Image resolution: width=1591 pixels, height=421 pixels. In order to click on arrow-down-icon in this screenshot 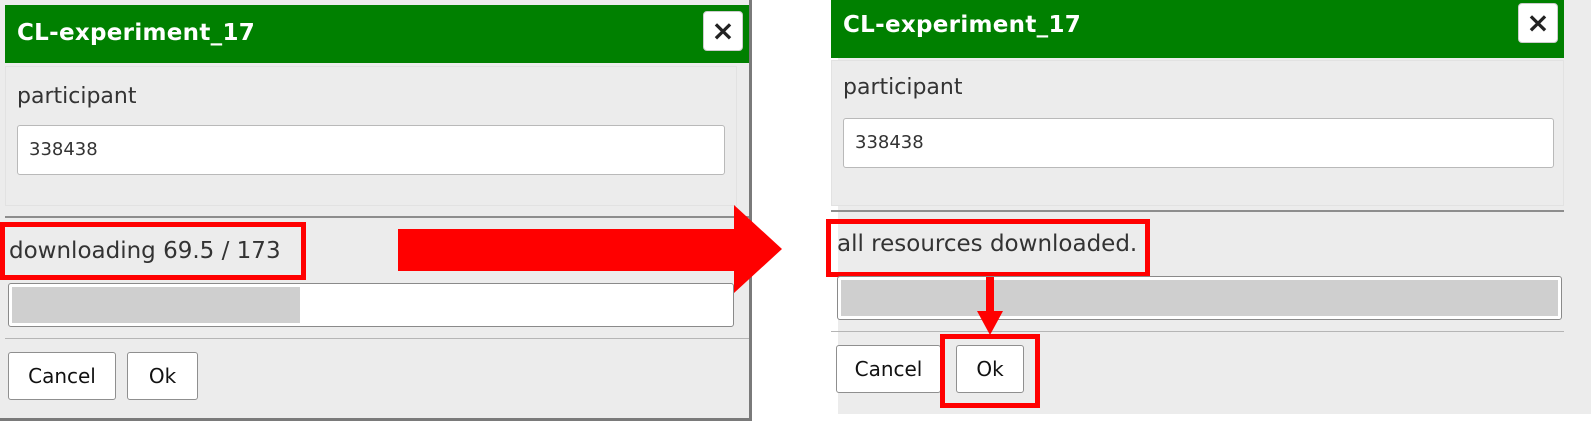, I will do `click(990, 306)`.